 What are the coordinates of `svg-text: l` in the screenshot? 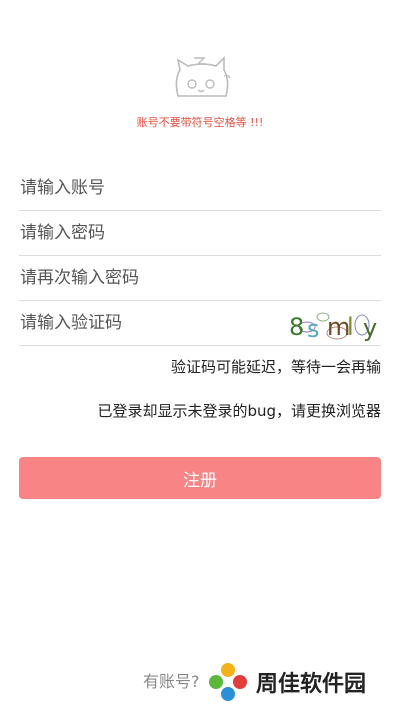 It's located at (350, 327).